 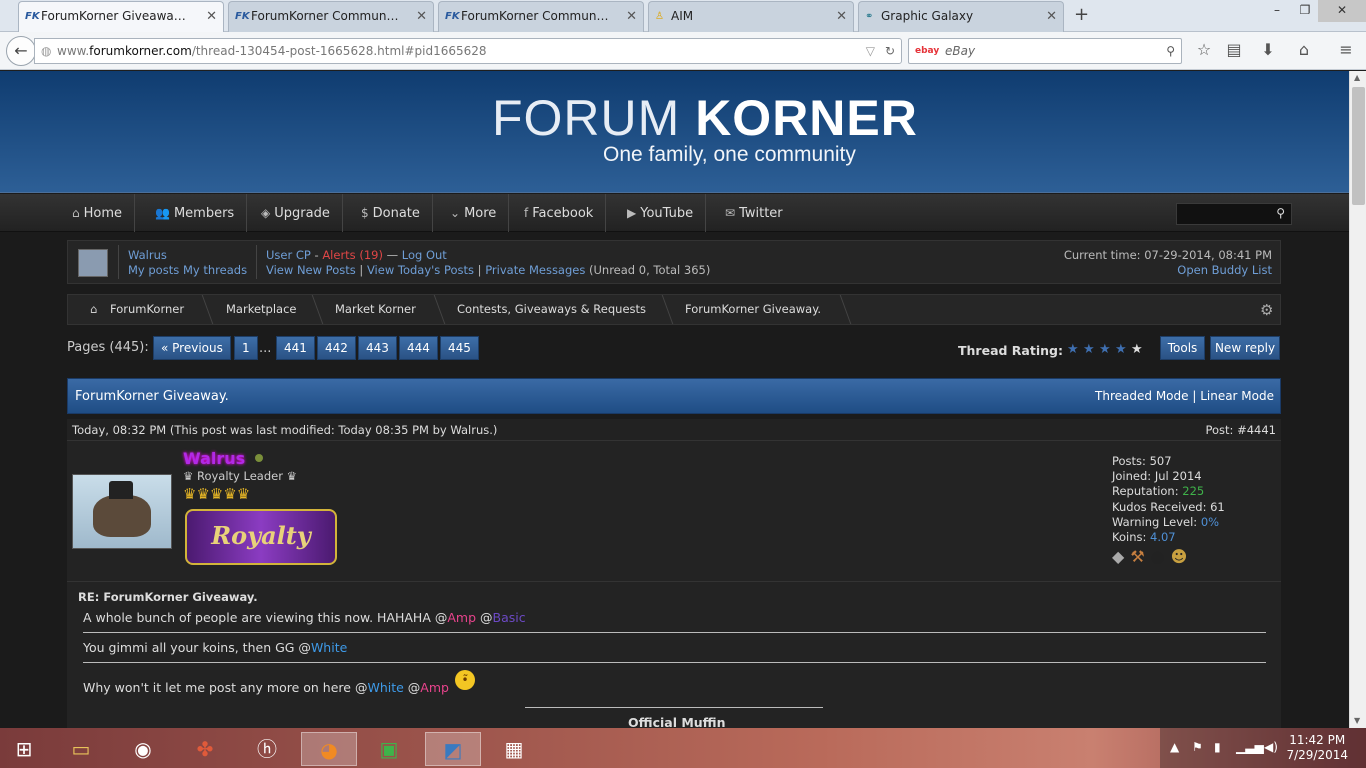 I want to click on site-logo: FORUM KORNER, so click(x=705, y=118).